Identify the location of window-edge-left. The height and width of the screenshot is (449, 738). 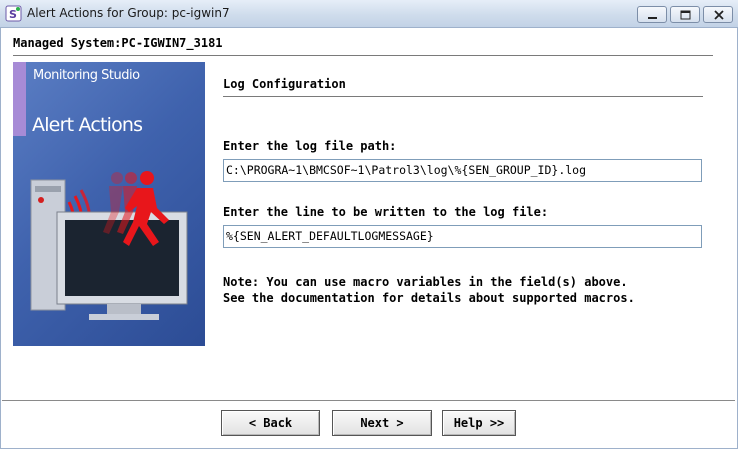
(0, 238).